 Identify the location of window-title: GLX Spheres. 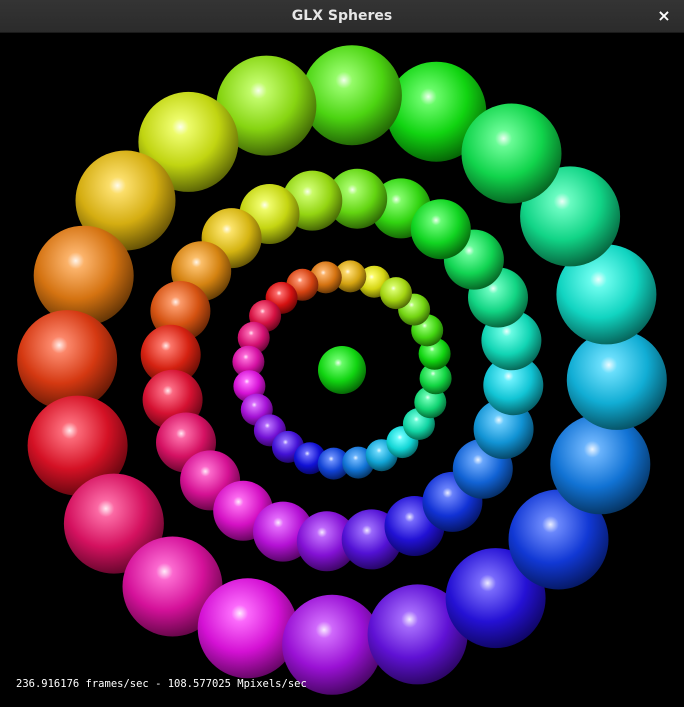
(342, 16).